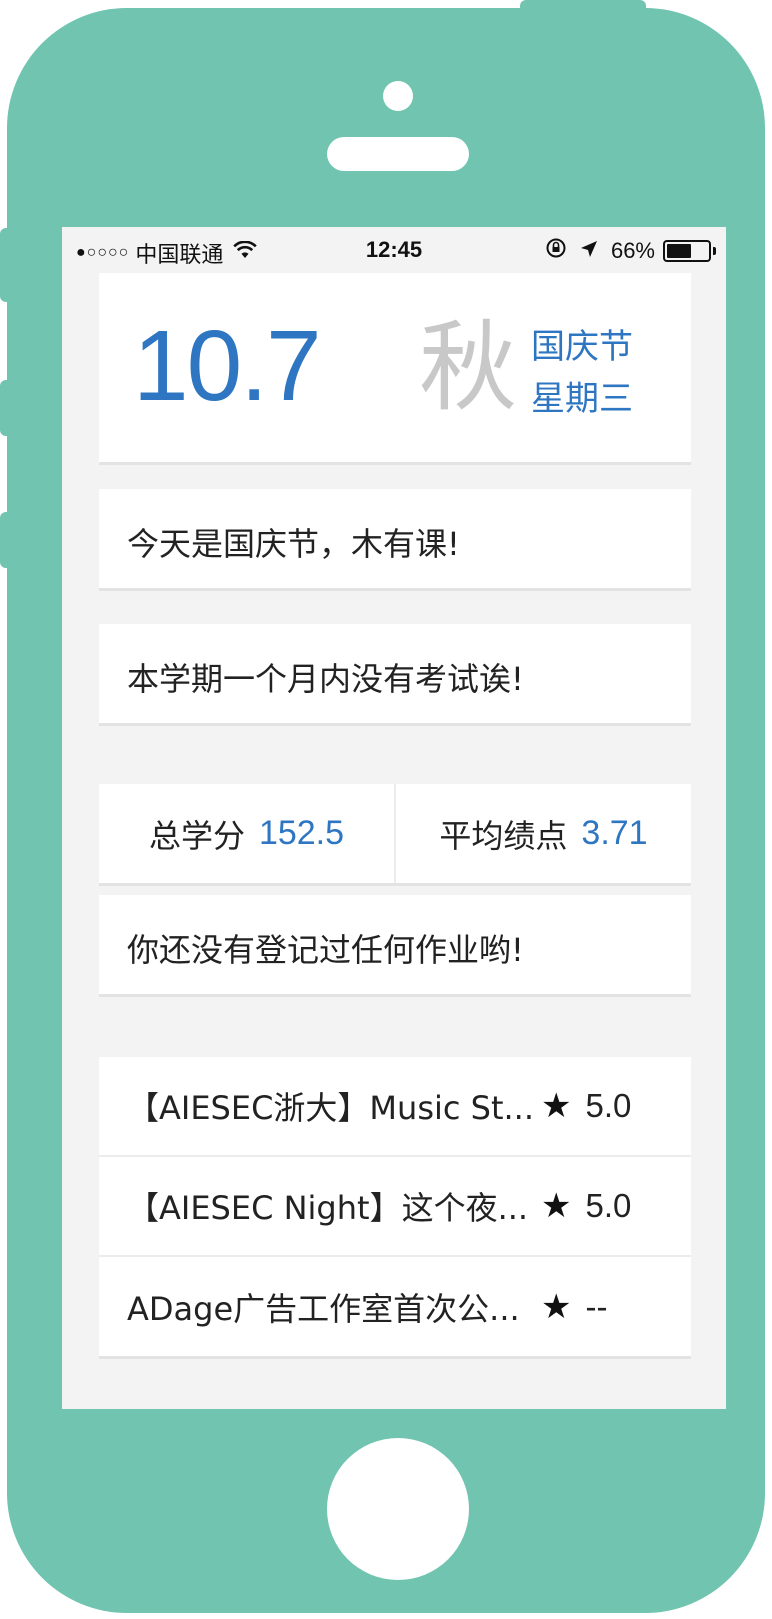  I want to click on gpa-value: 3.71, so click(614, 833).